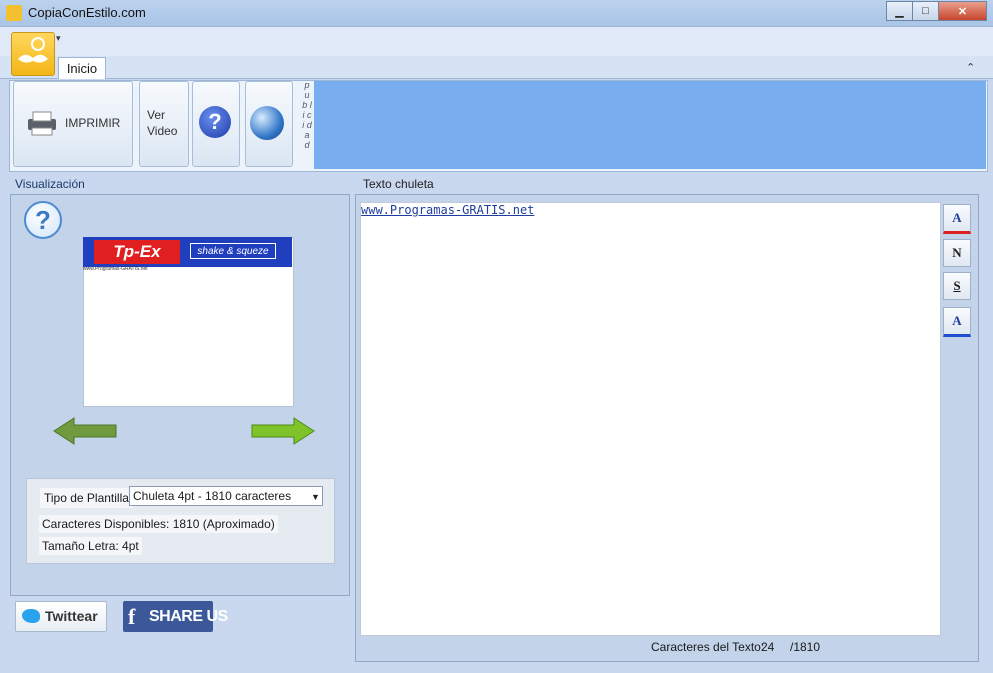  I want to click on highlight-color-button: A, so click(957, 322).